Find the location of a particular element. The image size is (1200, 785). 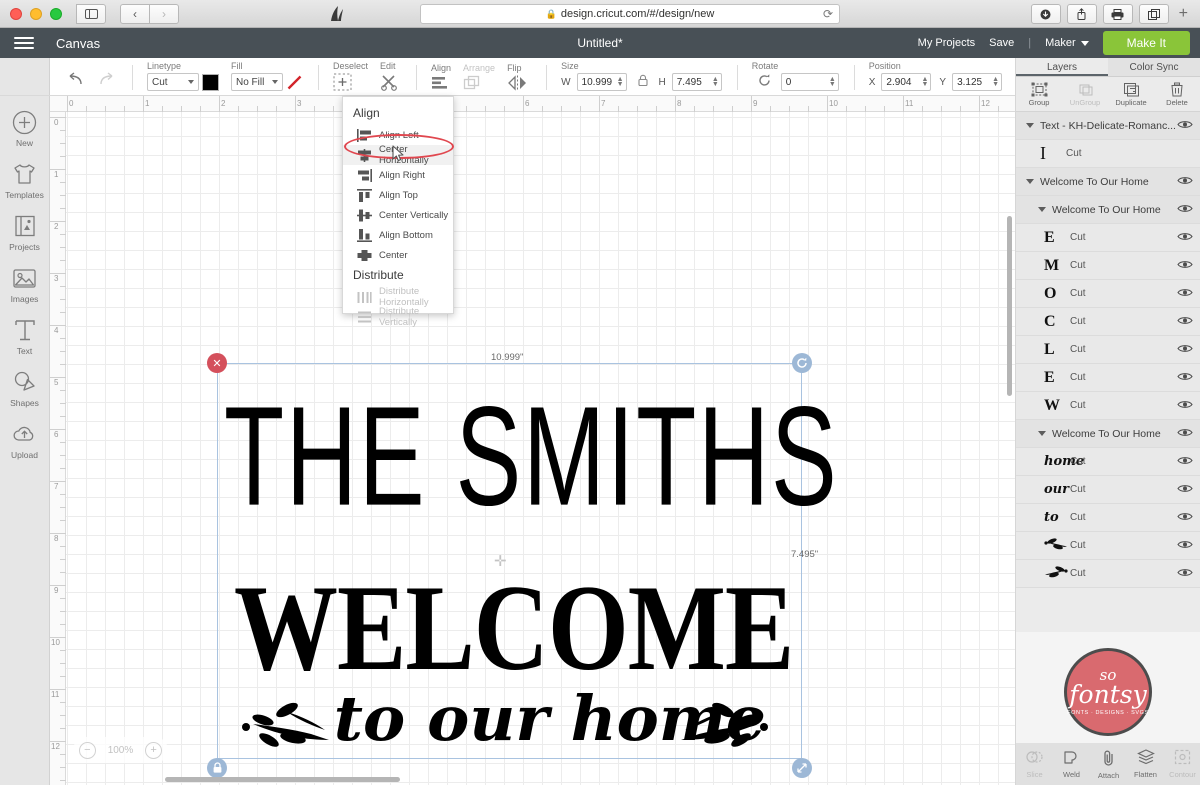

fill-control: Fill No Fill is located at coordinates (267, 78).